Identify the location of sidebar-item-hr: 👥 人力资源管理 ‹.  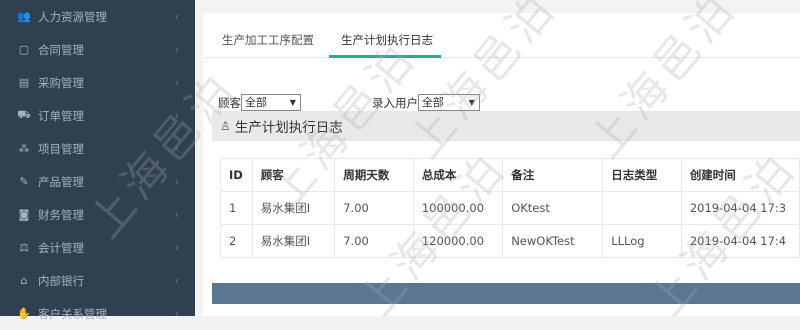
(97, 16).